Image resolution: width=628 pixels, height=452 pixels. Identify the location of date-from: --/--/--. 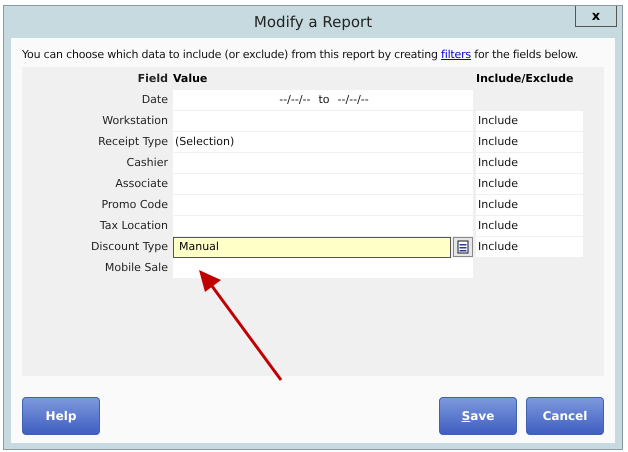
(294, 100).